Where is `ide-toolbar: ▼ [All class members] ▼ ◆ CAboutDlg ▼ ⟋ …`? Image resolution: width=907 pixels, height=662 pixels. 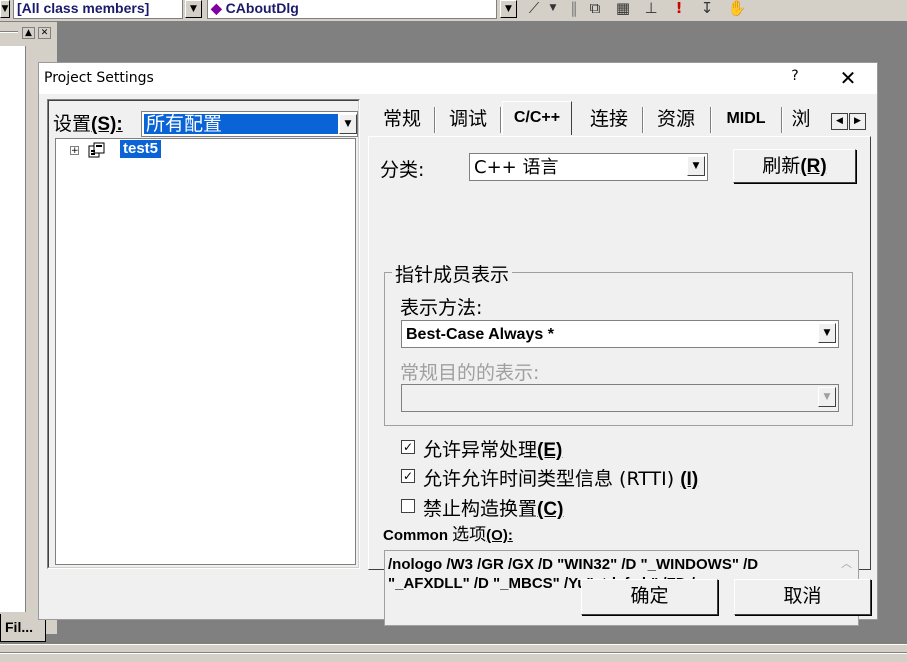 ide-toolbar: ▼ [All class members] ▼ ◆ CAboutDlg ▼ ⟋ … is located at coordinates (453, 11).